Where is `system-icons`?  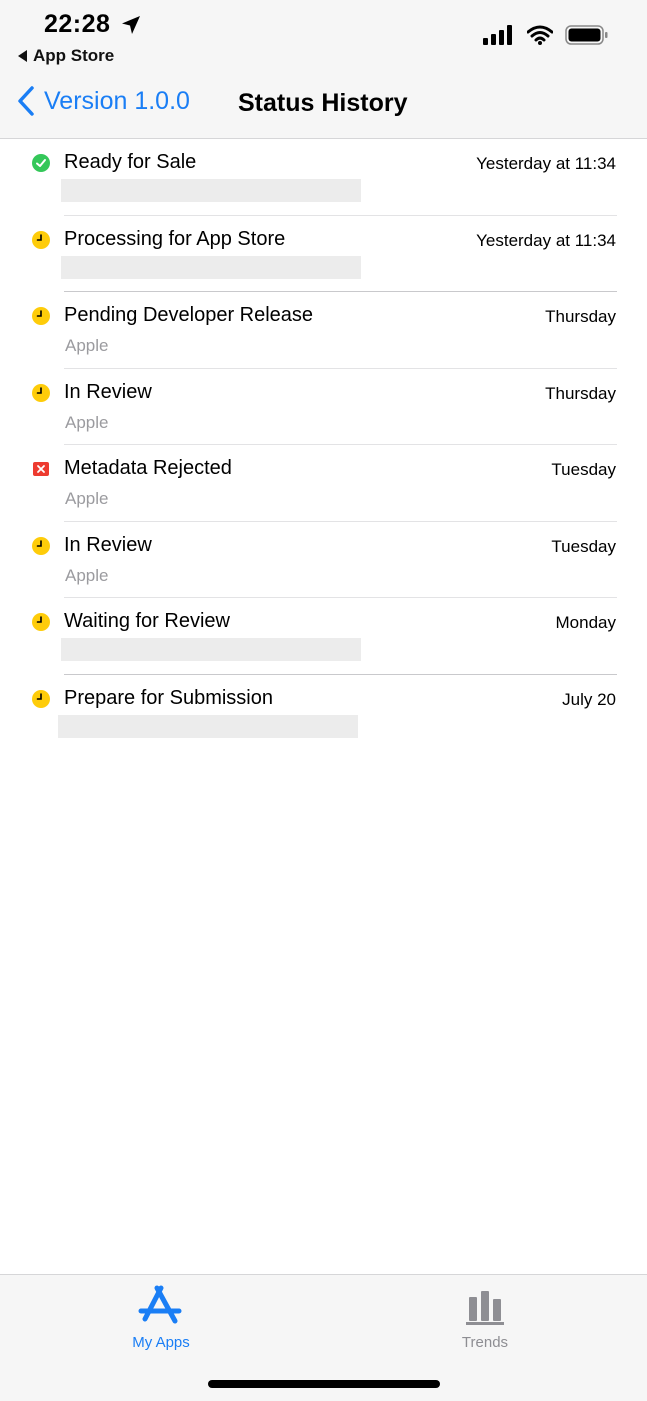 system-icons is located at coordinates (546, 35).